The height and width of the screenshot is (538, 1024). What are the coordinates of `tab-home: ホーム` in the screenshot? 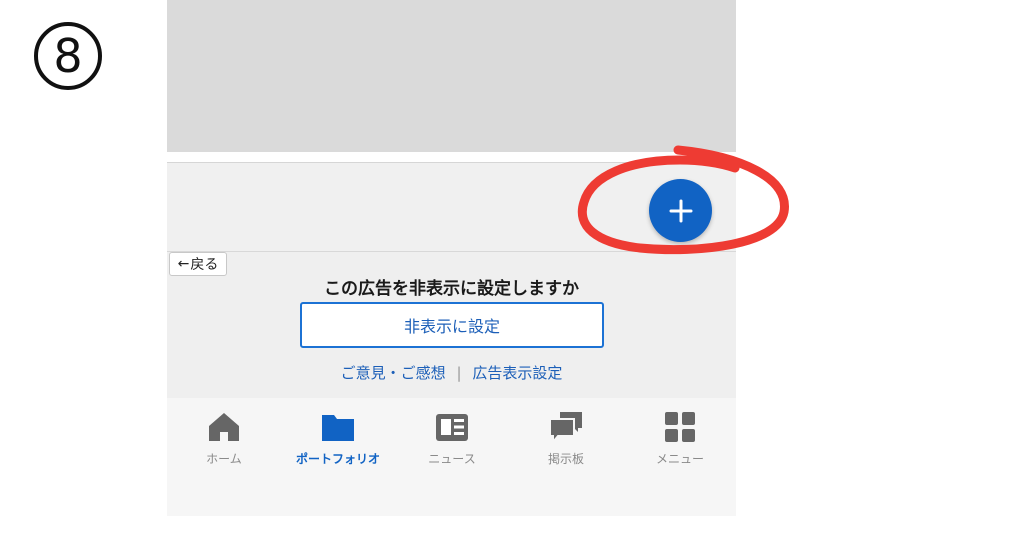 It's located at (224, 440).